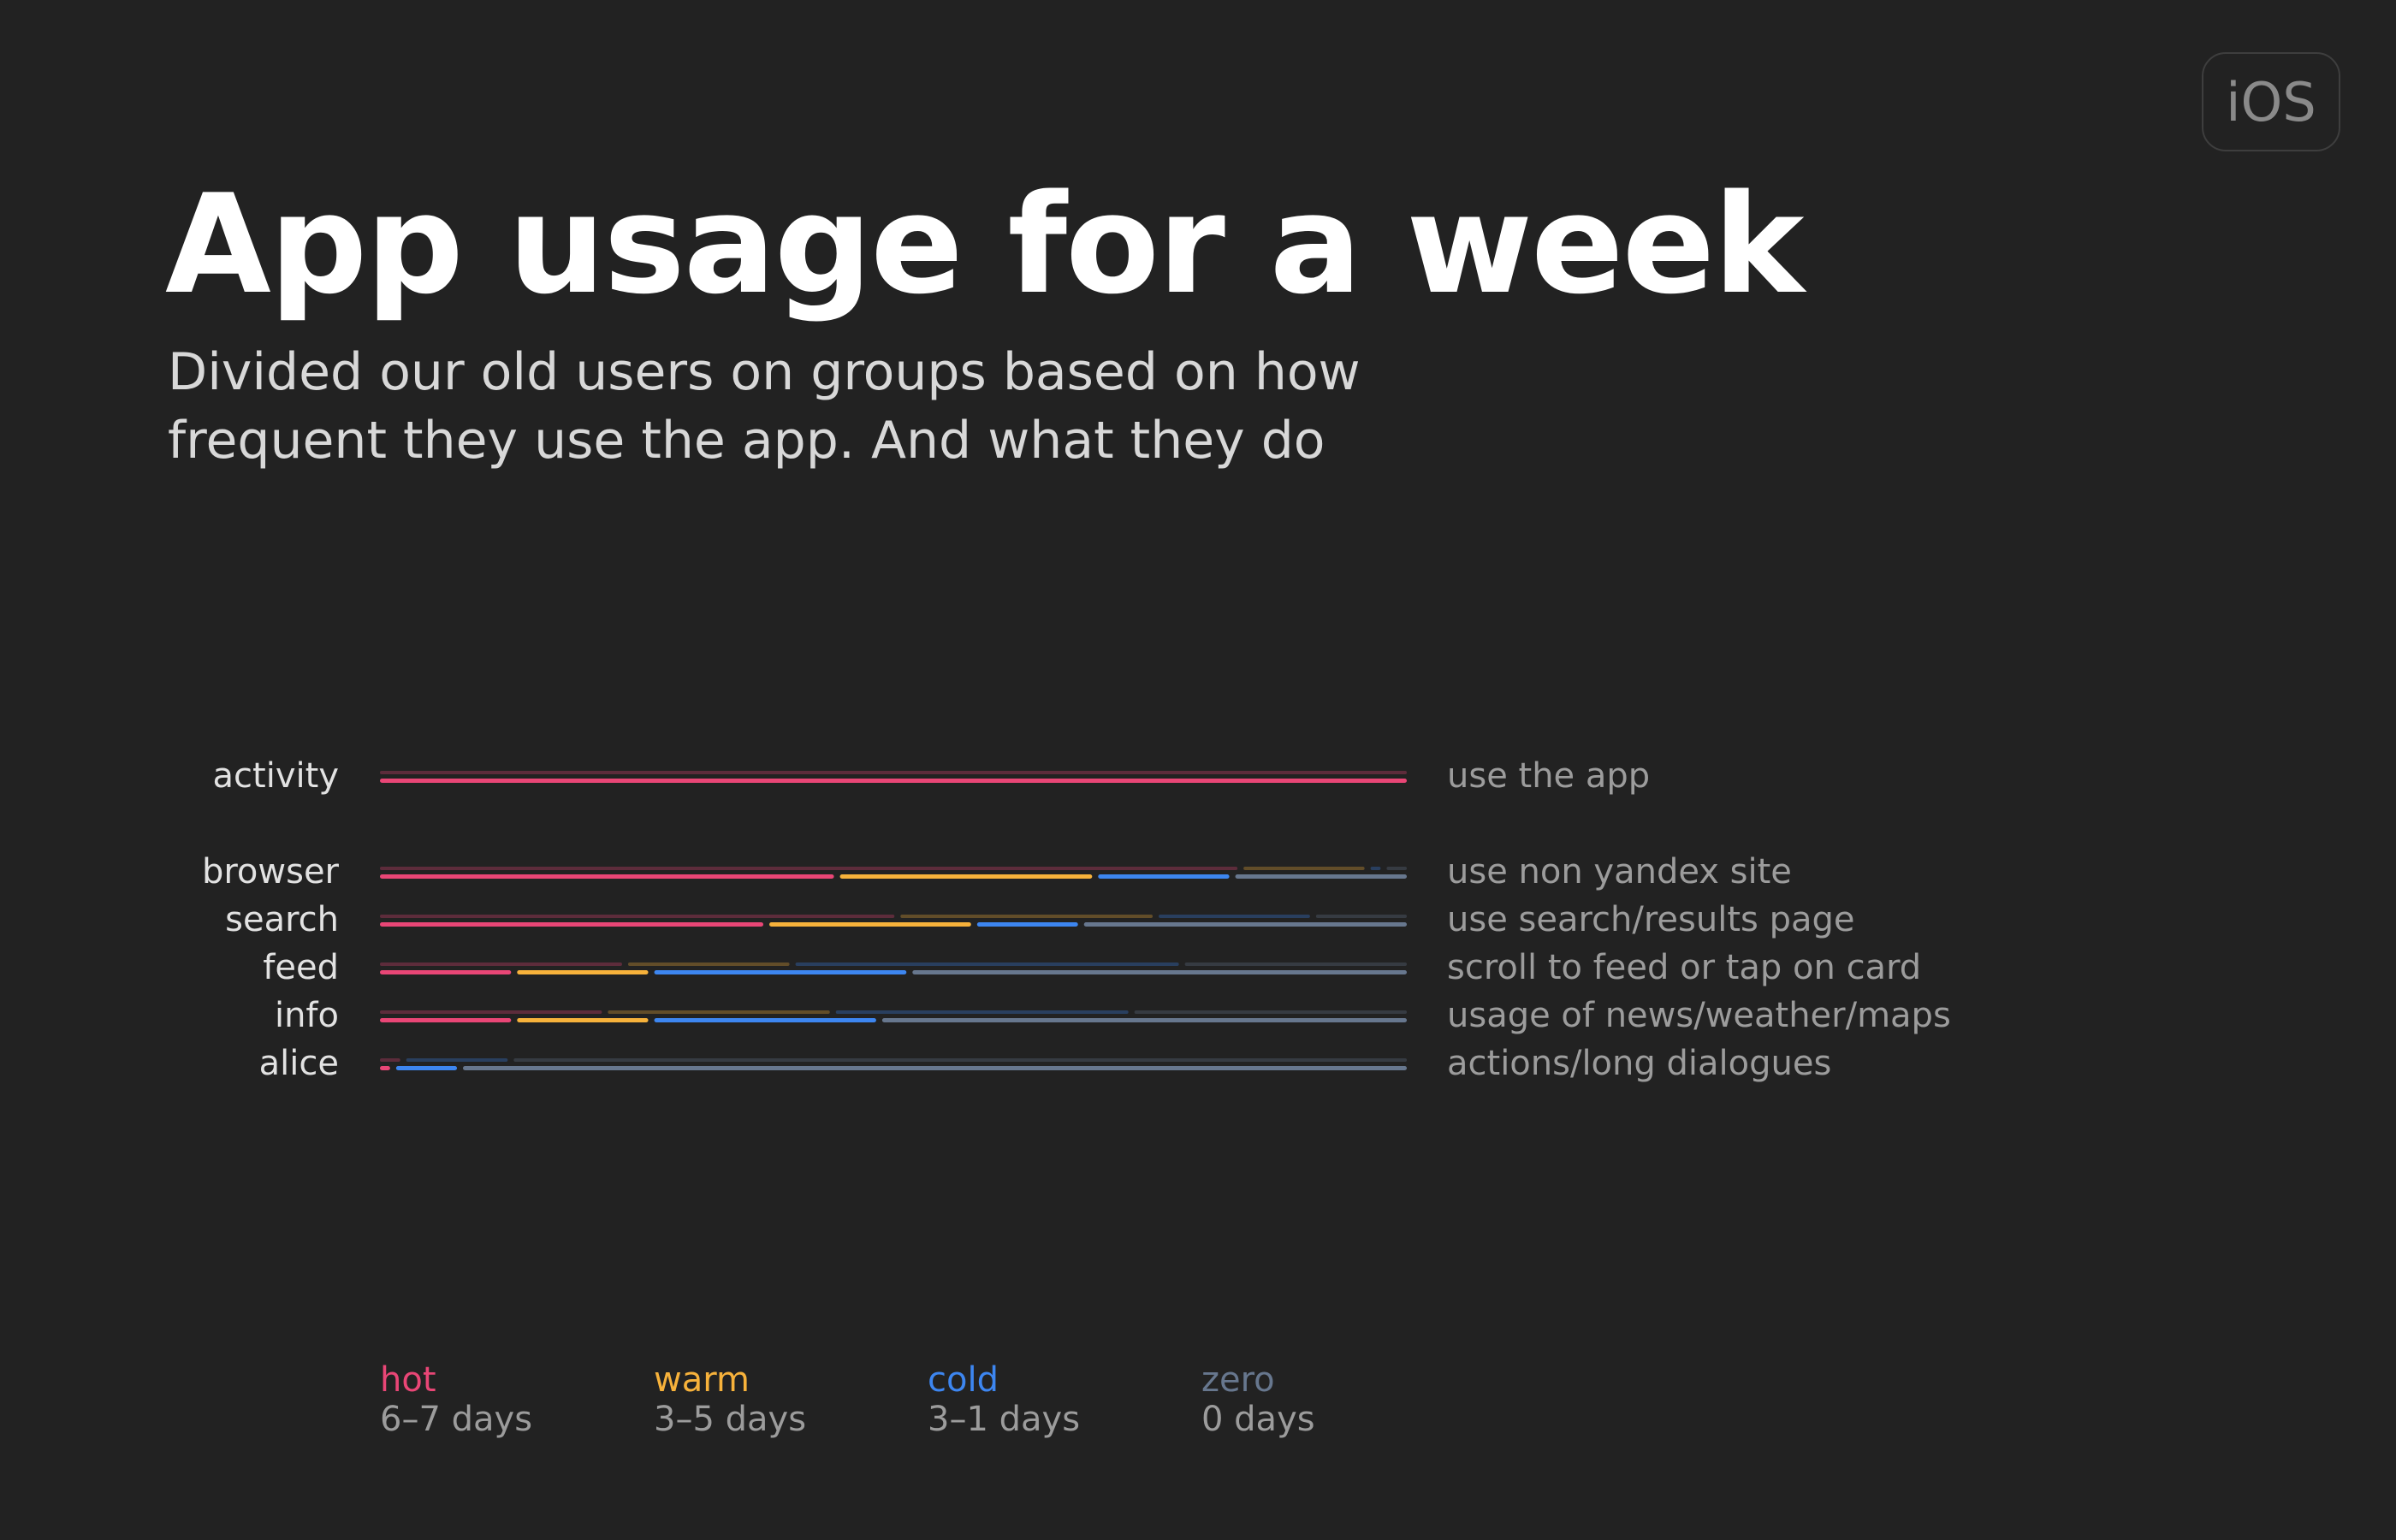 The image size is (2396, 1540). What do you see at coordinates (1005, 1419) in the screenshot?
I see `legend-range: 3–1 days` at bounding box center [1005, 1419].